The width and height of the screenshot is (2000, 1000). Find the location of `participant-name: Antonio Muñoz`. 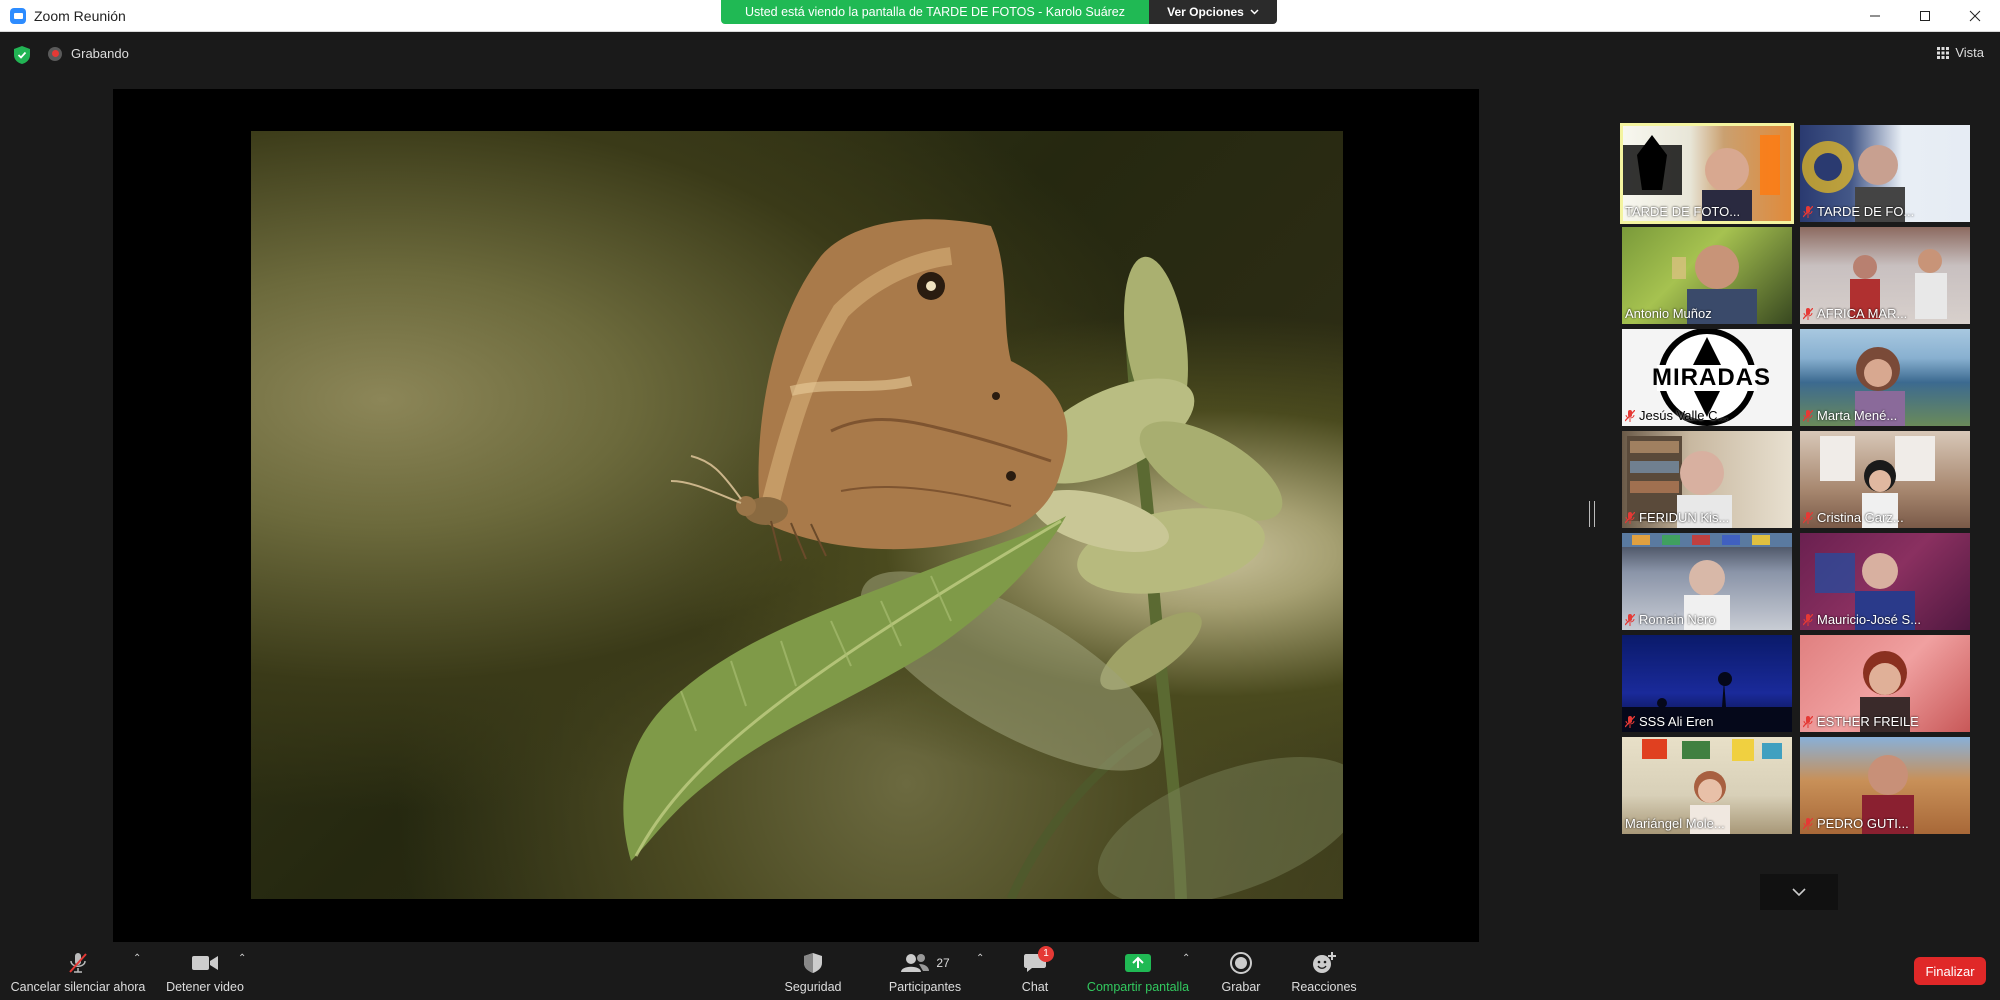

participant-name: Antonio Muñoz is located at coordinates (1668, 313).